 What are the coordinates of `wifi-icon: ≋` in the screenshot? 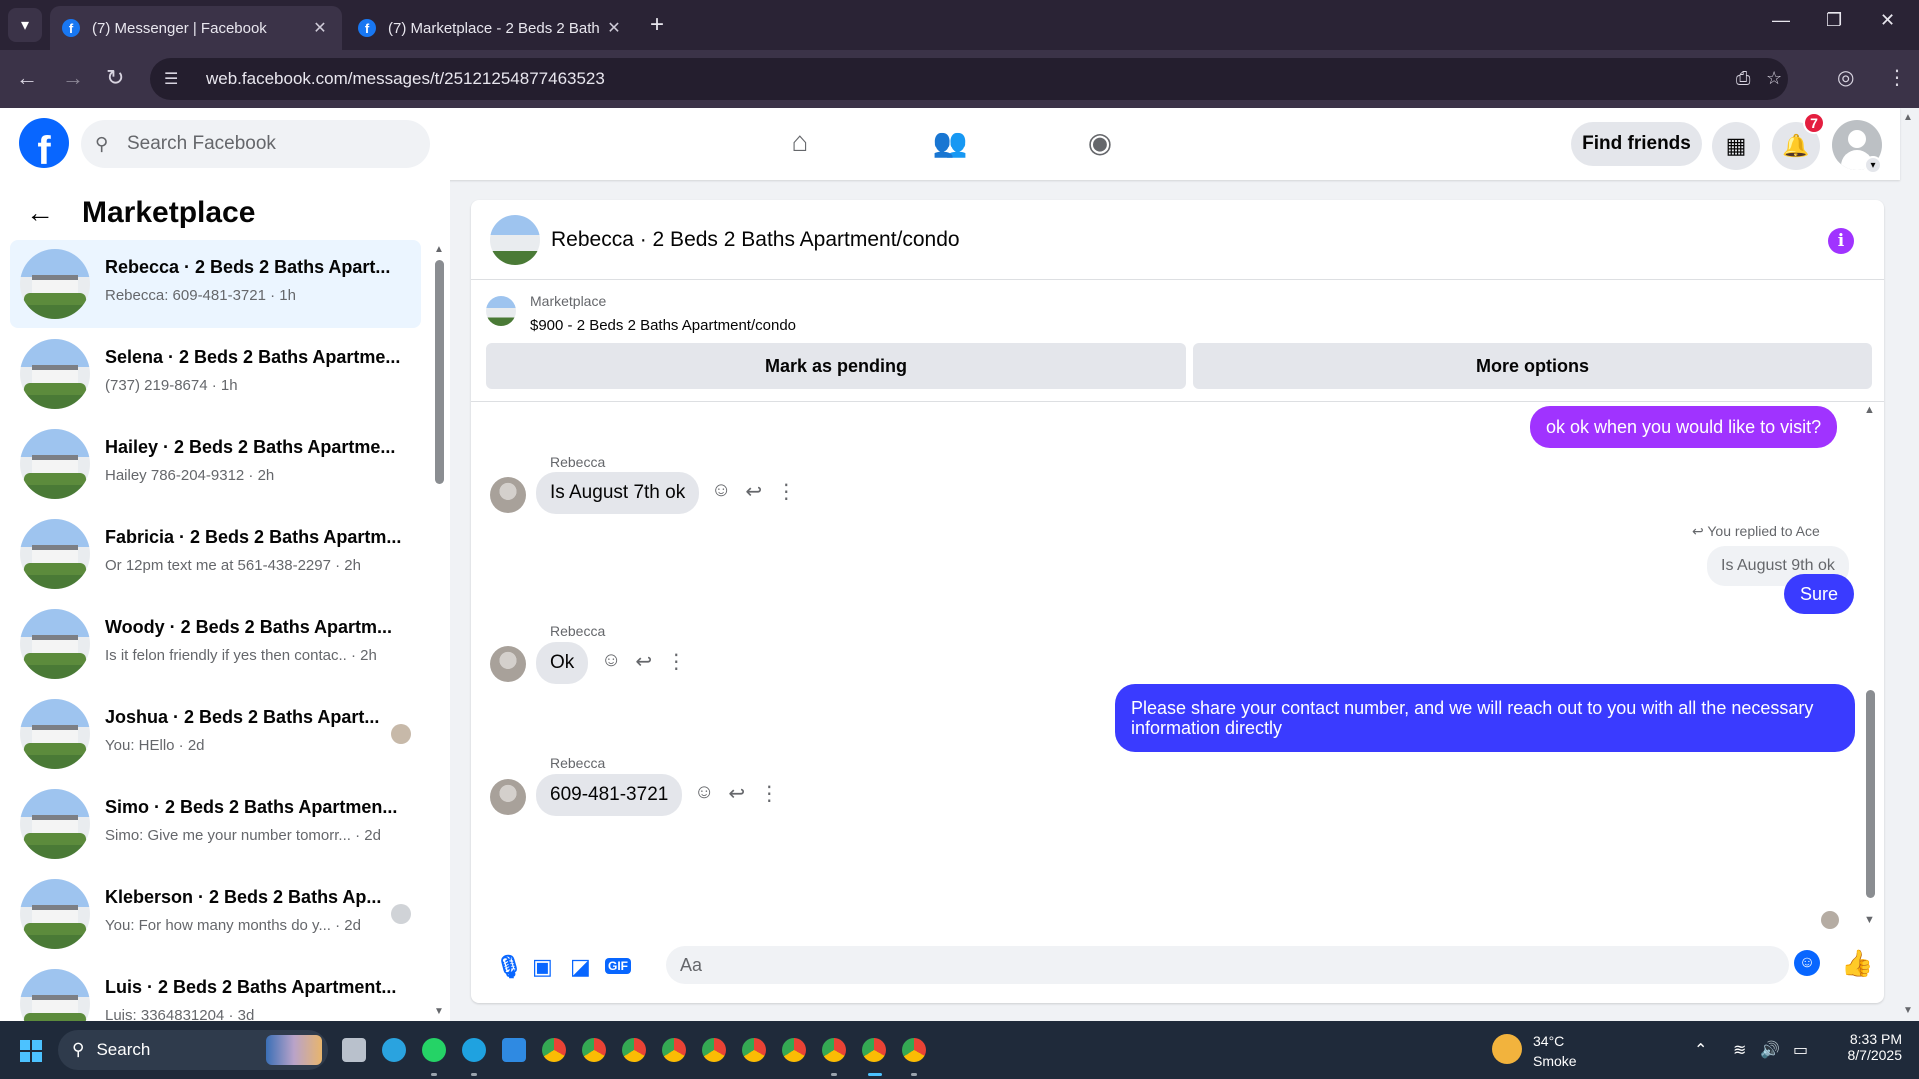 It's located at (1739, 1050).